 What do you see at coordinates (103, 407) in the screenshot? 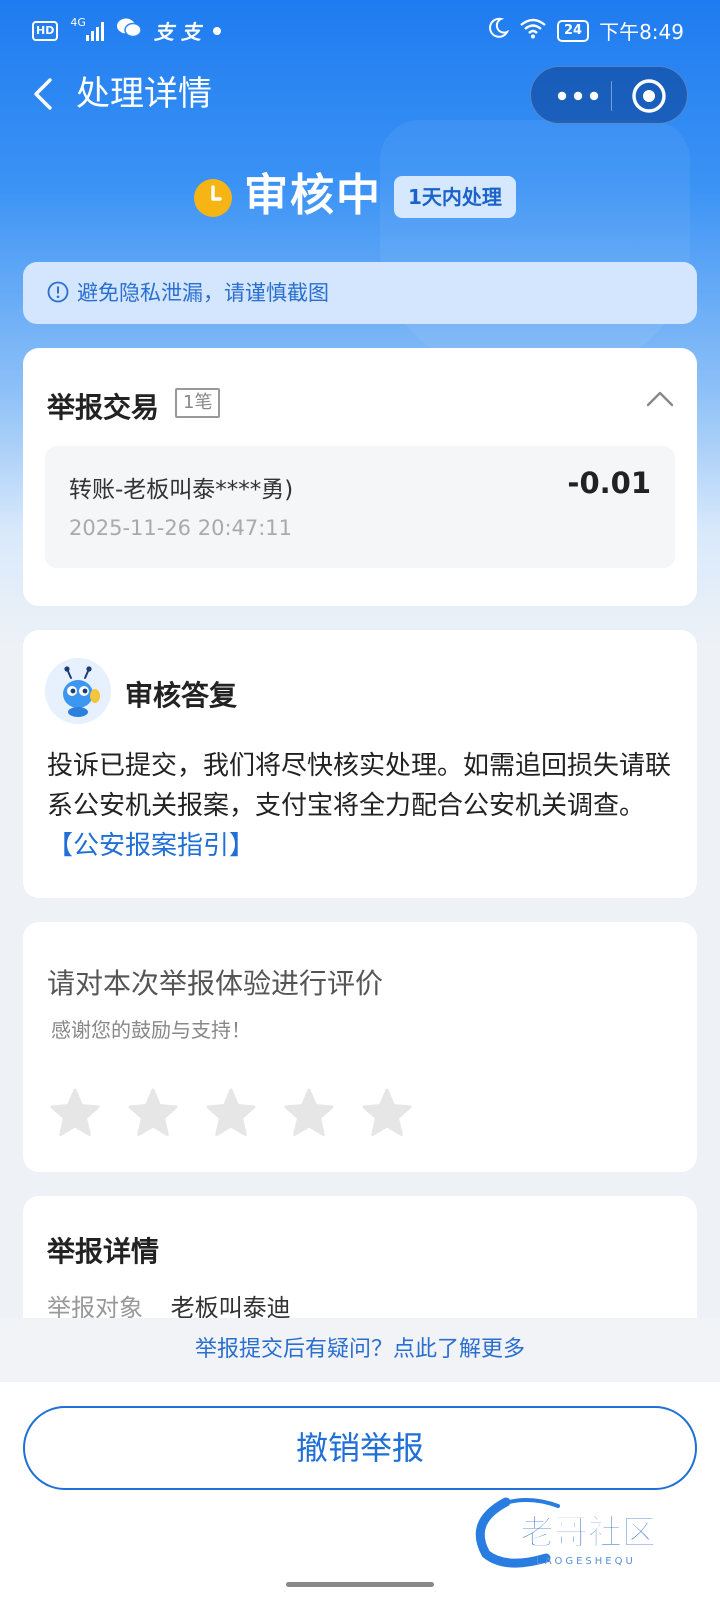
I see `section-title: 举报交易` at bounding box center [103, 407].